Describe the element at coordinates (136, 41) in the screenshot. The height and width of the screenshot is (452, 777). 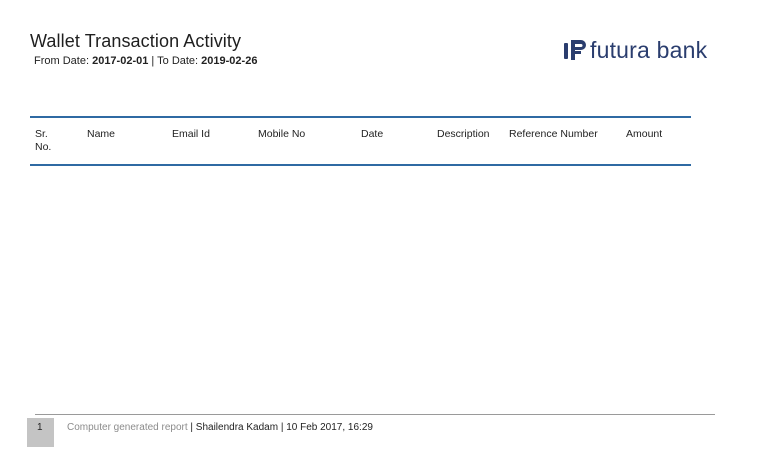
I see `report-title: Wallet Transaction Activity` at that location.